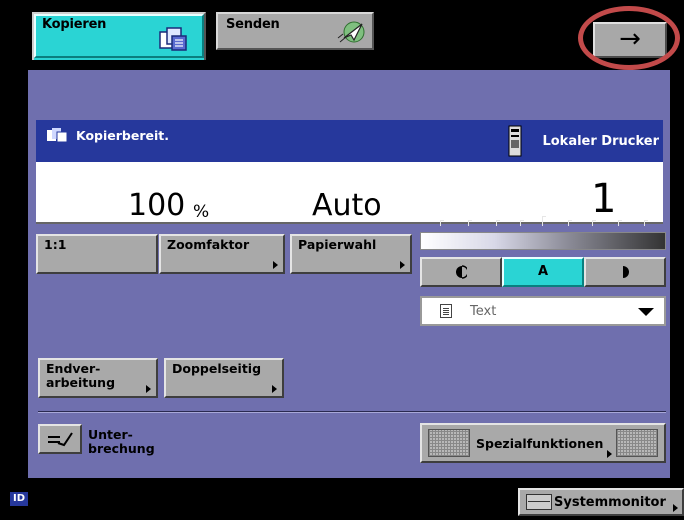 This screenshot has width=684, height=520. What do you see at coordinates (97, 254) in the screenshot?
I see `ratio-1to1-button: 1:1` at bounding box center [97, 254].